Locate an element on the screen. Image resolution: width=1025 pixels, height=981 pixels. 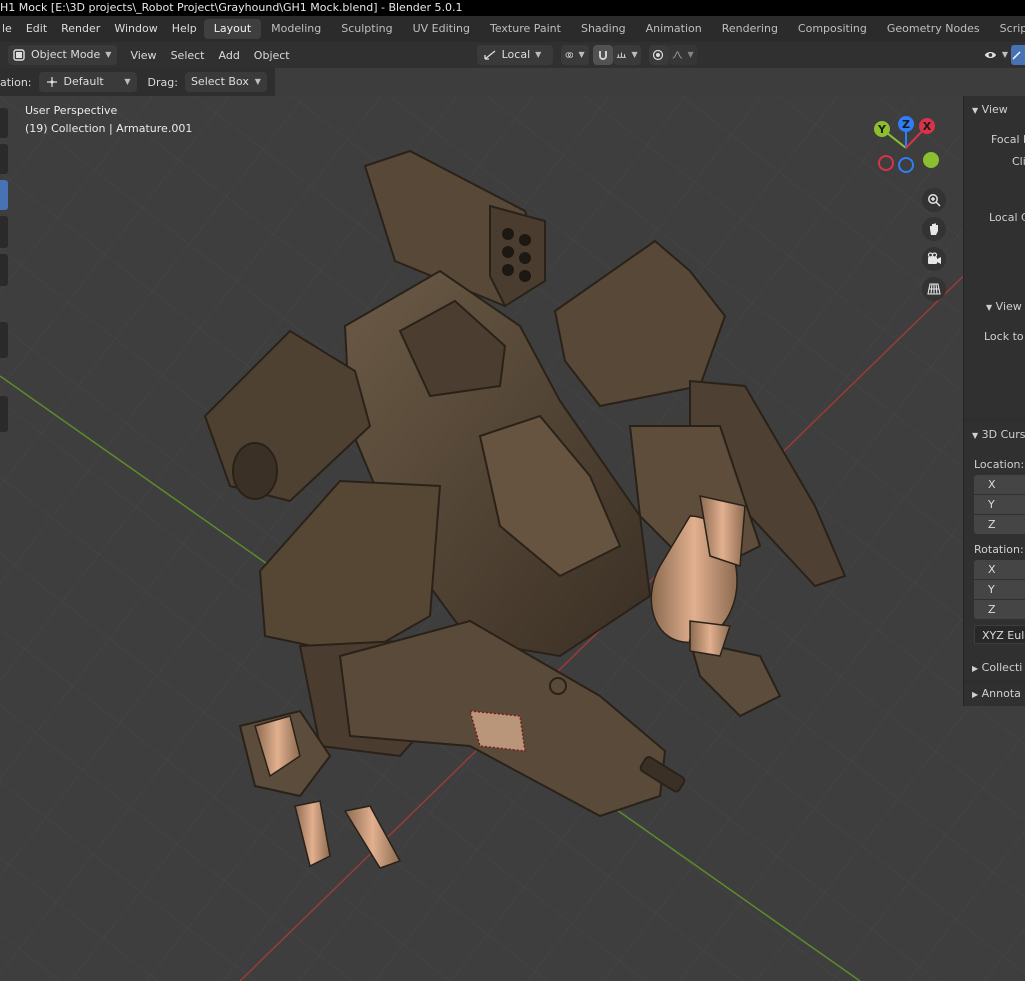
camera-icon is located at coordinates (934, 258).